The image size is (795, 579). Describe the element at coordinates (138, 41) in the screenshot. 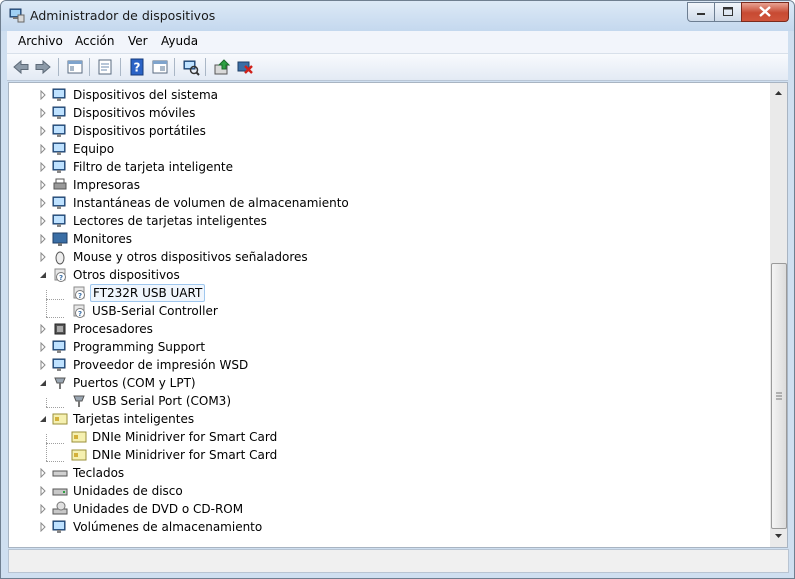

I see `menu-ver: Ver` at that location.